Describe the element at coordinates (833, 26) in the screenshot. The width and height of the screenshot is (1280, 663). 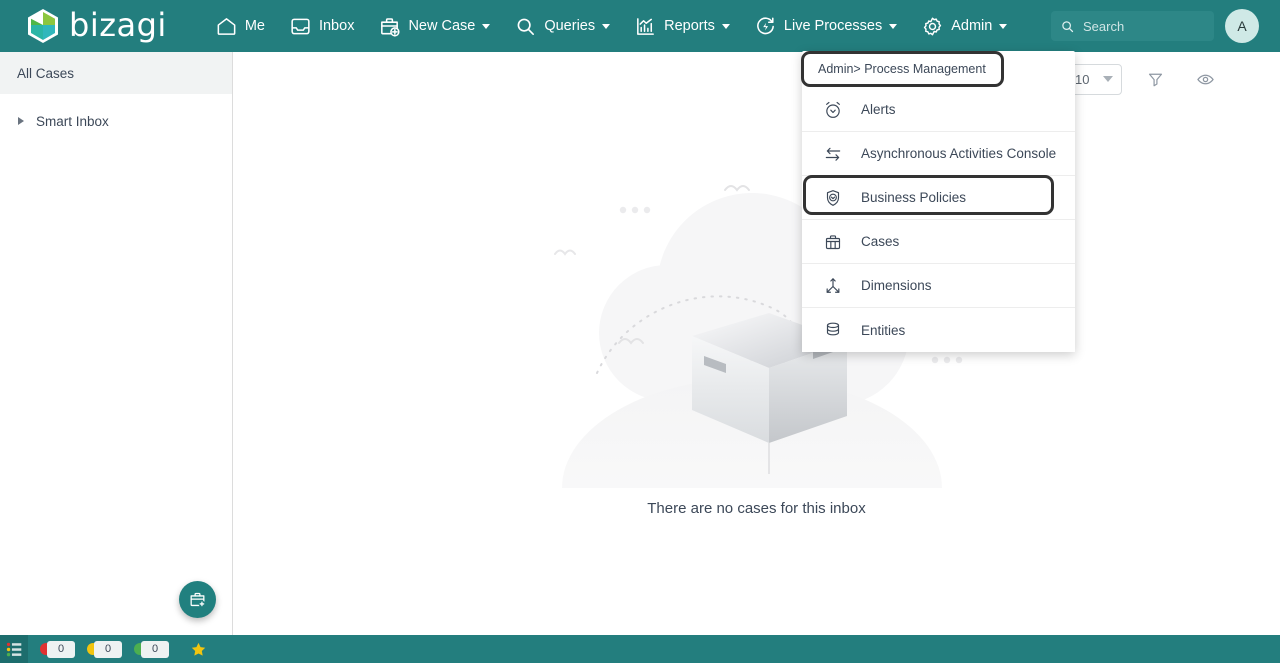
I see `nav-label-live-processes: Live Processes` at that location.